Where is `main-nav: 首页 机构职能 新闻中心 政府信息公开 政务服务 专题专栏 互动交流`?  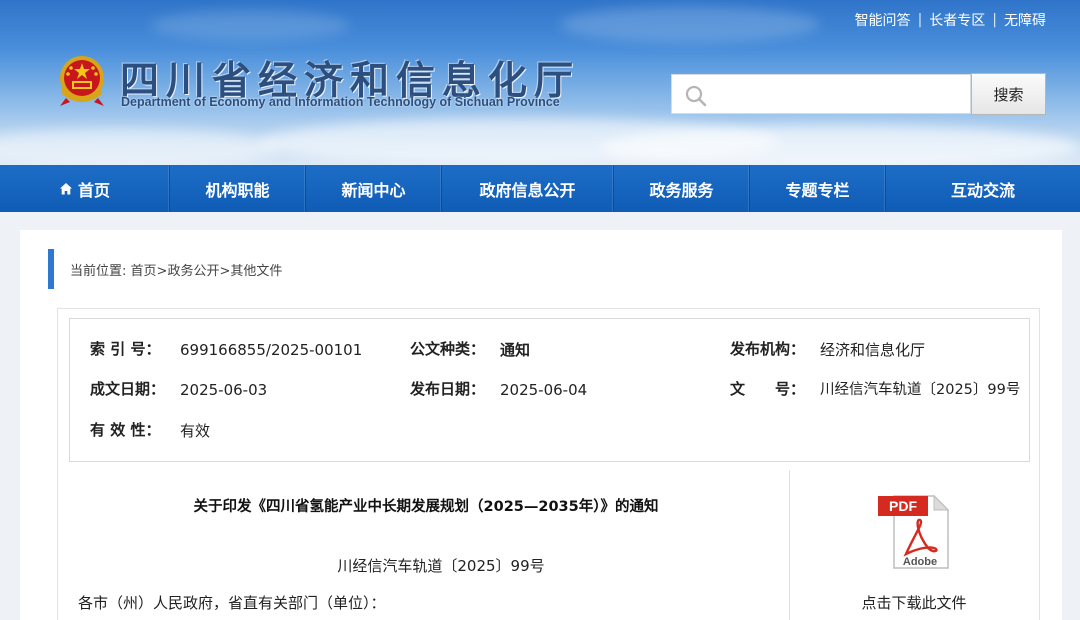
main-nav: 首页 机构职能 新闻中心 政府信息公开 政务服务 专题专栏 互动交流 is located at coordinates (540, 188).